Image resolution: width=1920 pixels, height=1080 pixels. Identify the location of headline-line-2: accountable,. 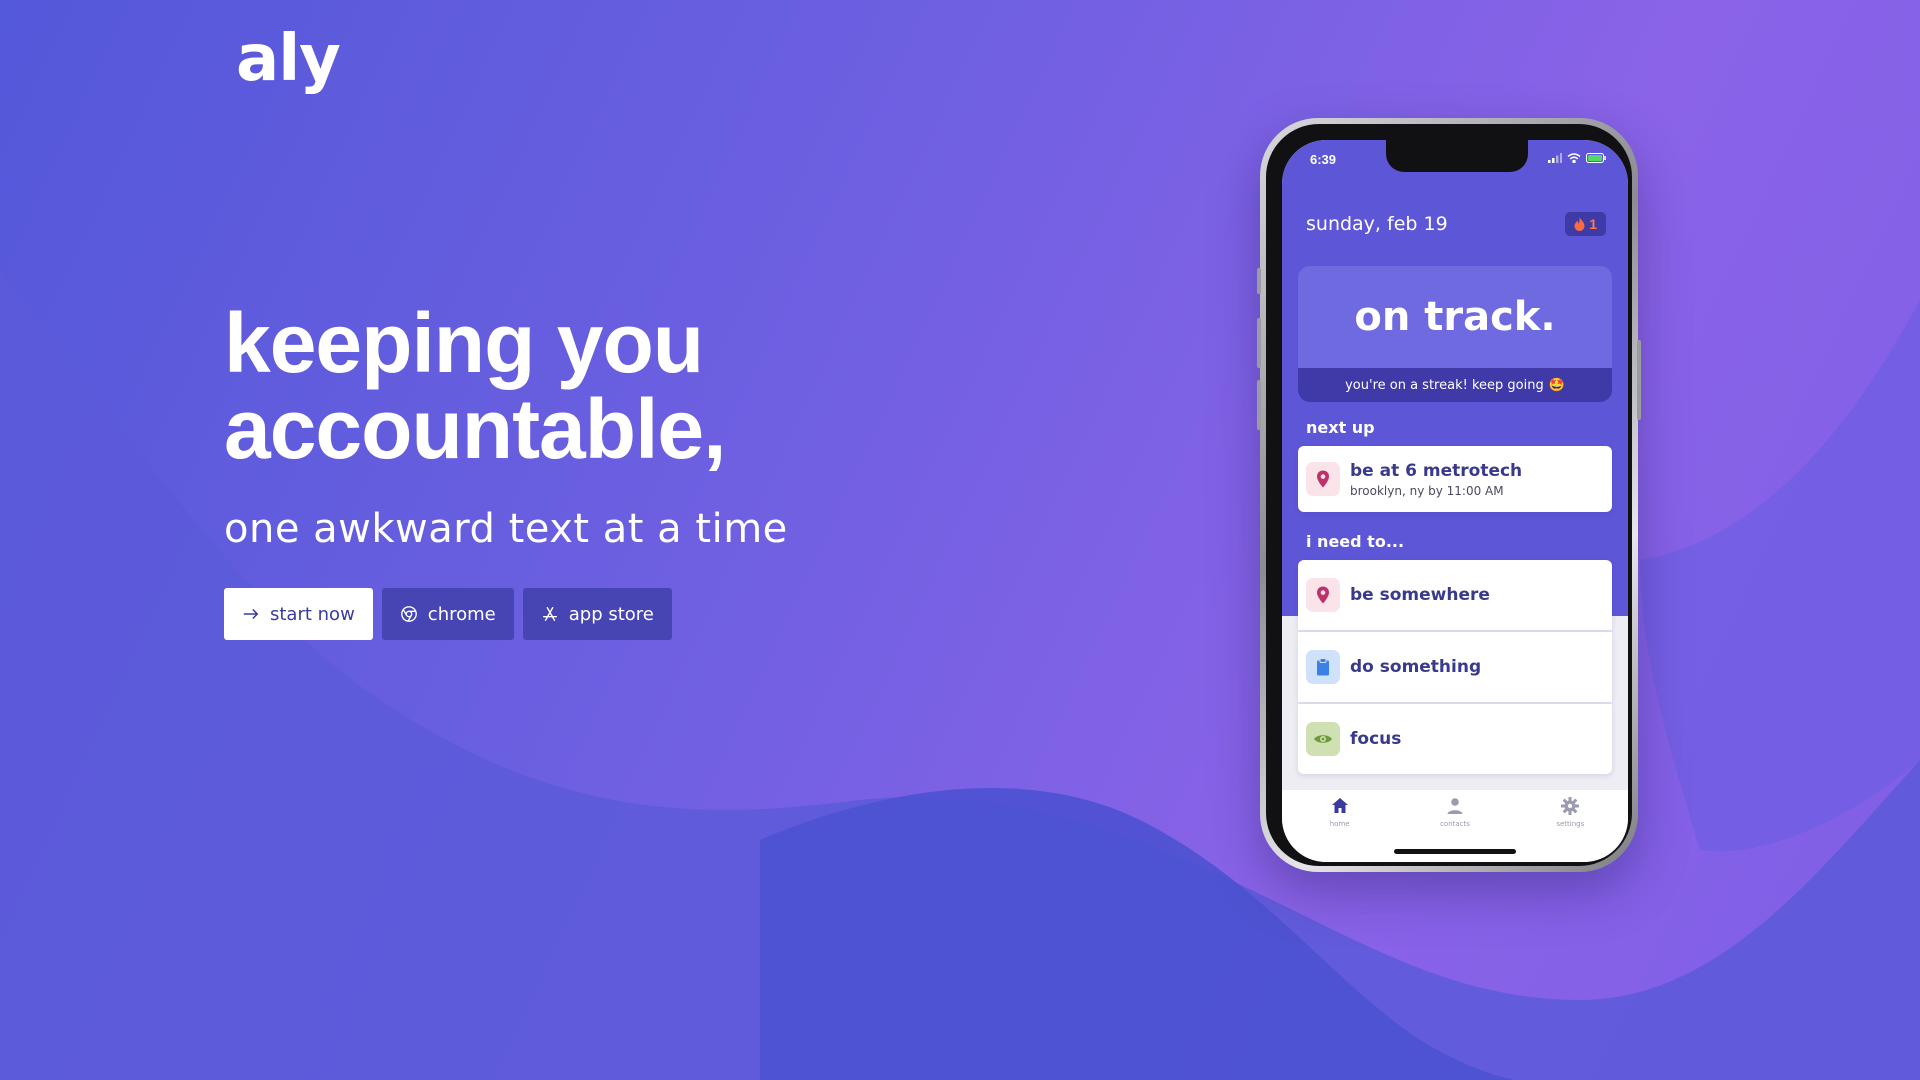
(475, 429).